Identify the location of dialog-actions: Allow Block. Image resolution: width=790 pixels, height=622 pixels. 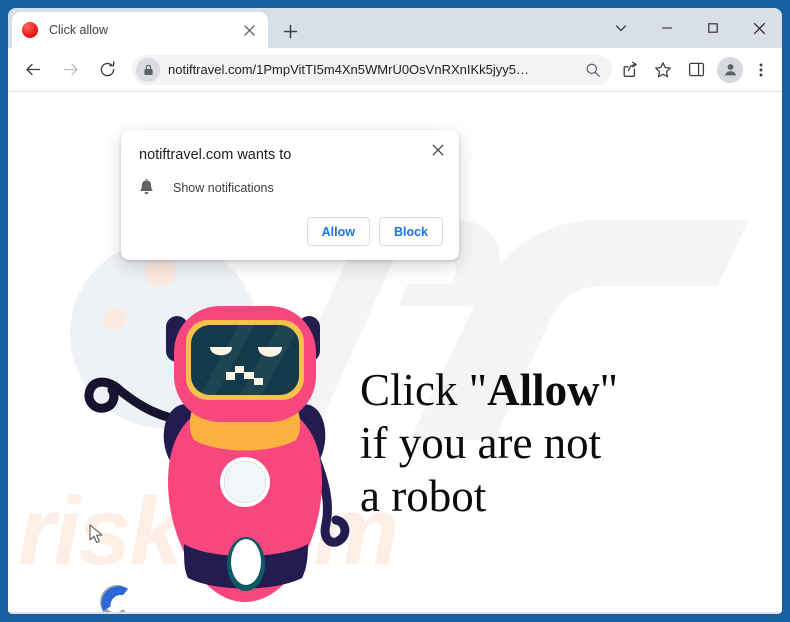
(291, 231).